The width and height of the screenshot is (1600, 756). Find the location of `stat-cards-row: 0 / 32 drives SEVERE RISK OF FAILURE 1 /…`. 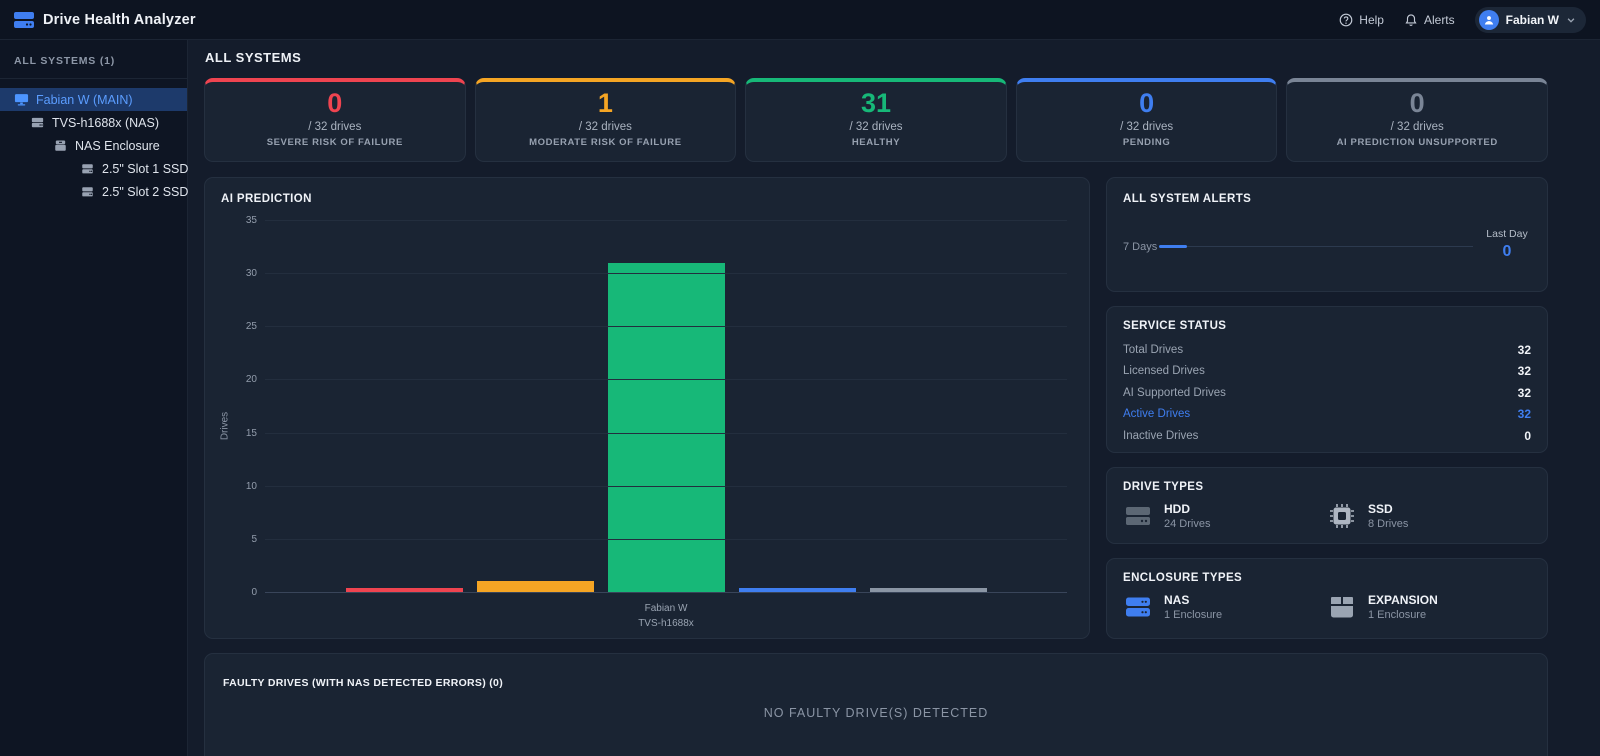

stat-cards-row: 0 / 32 drives SEVERE RISK OF FAILURE 1 /… is located at coordinates (876, 120).